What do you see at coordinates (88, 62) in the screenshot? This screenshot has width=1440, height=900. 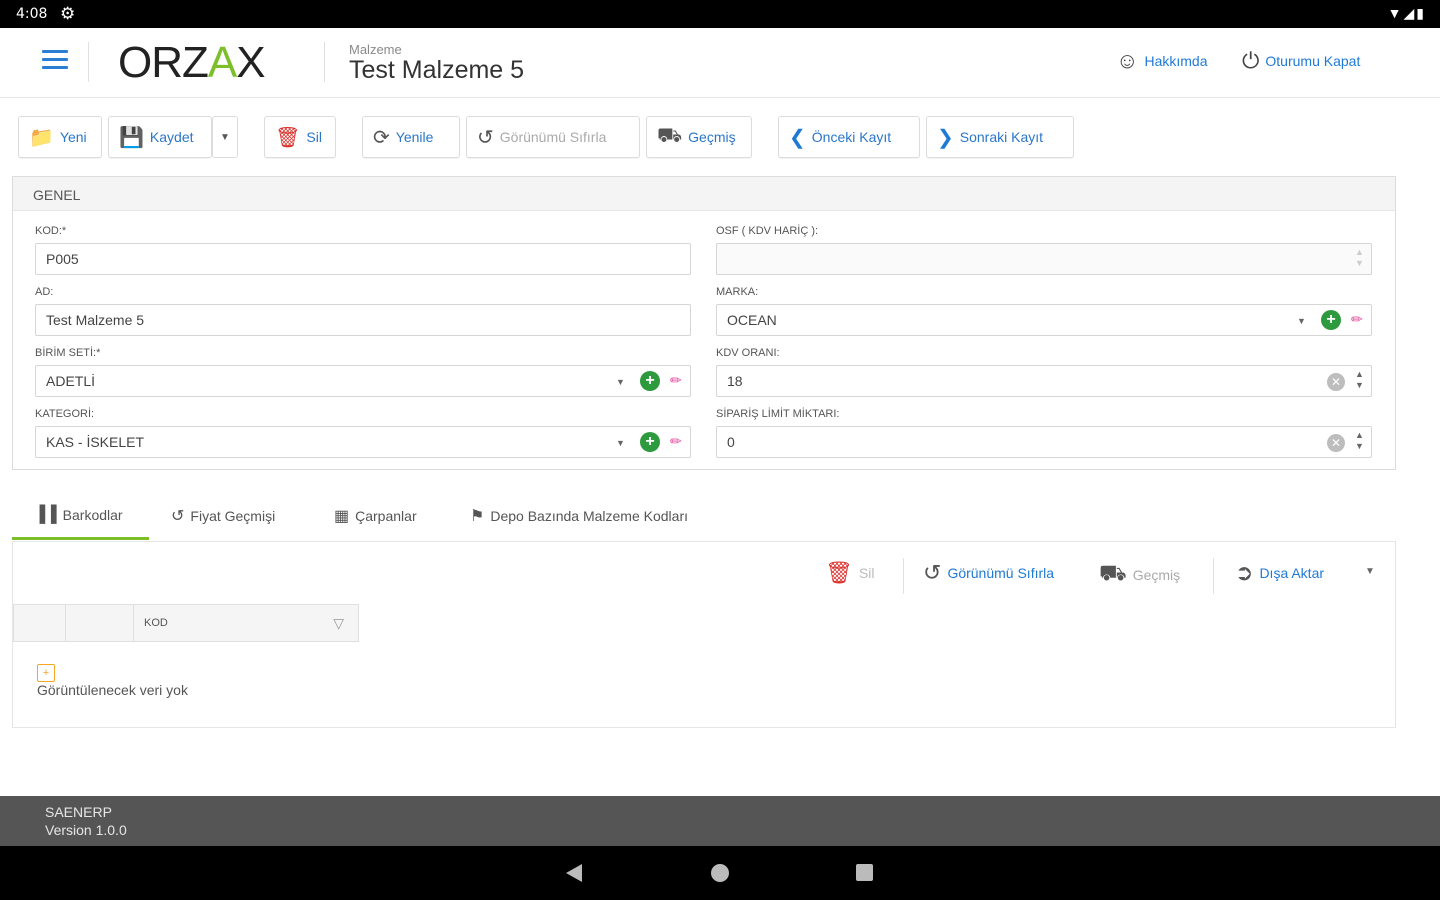 I see `header-divider` at bounding box center [88, 62].